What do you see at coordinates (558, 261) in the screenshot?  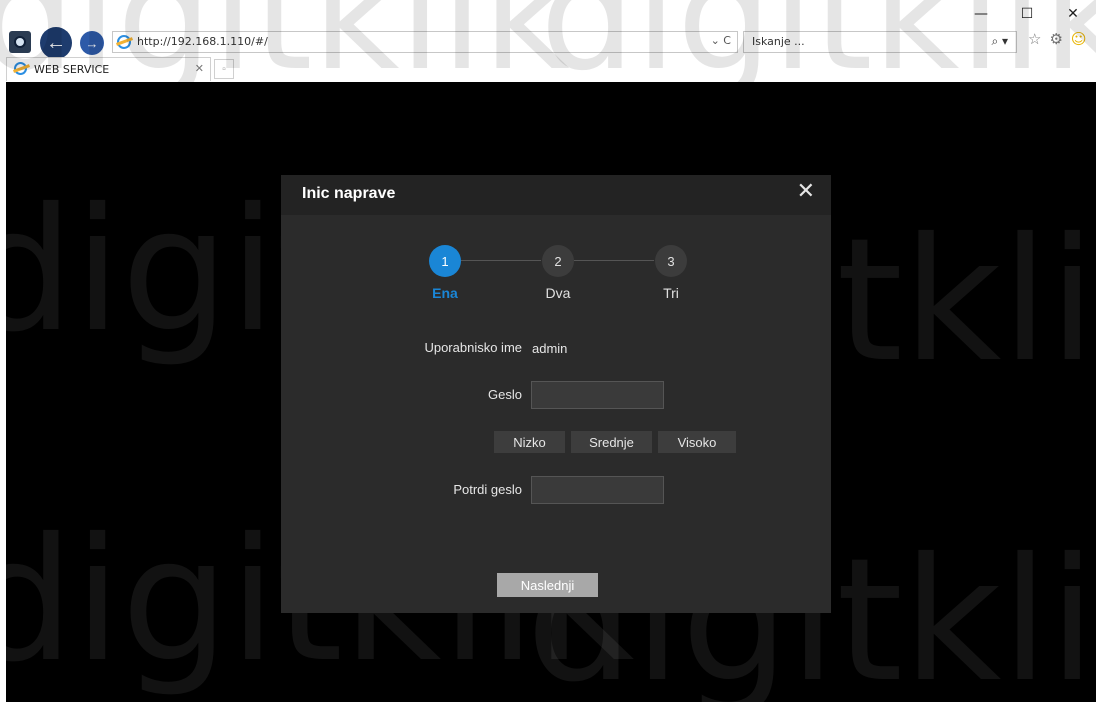 I see `step-2-indicator: 2` at bounding box center [558, 261].